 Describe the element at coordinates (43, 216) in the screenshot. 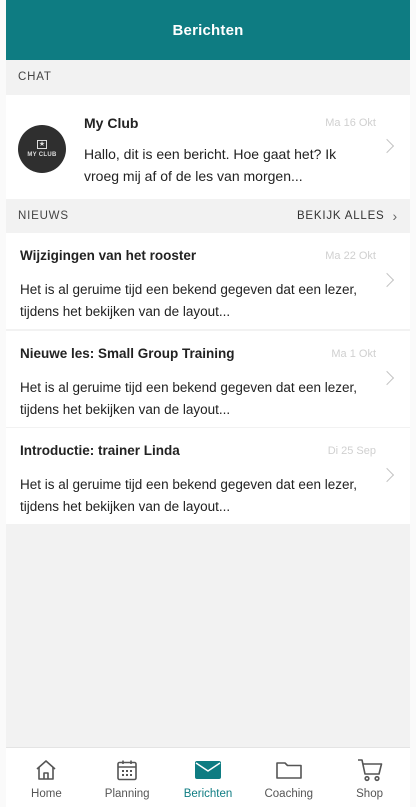

I see `news-section-label: NIEUWS` at that location.